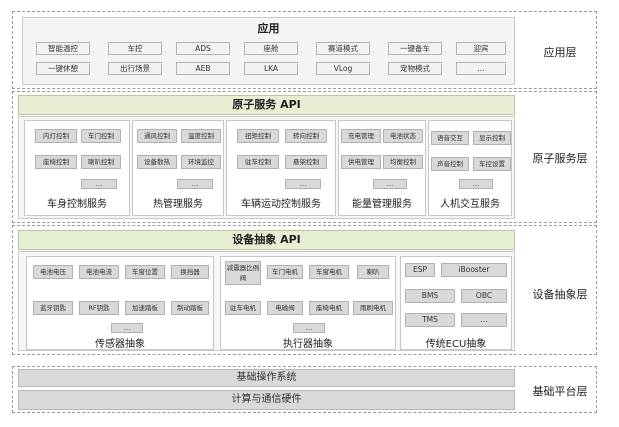 The height and width of the screenshot is (427, 619). What do you see at coordinates (53, 272) in the screenshot?
I see `sensor-chip: 电池电压` at bounding box center [53, 272].